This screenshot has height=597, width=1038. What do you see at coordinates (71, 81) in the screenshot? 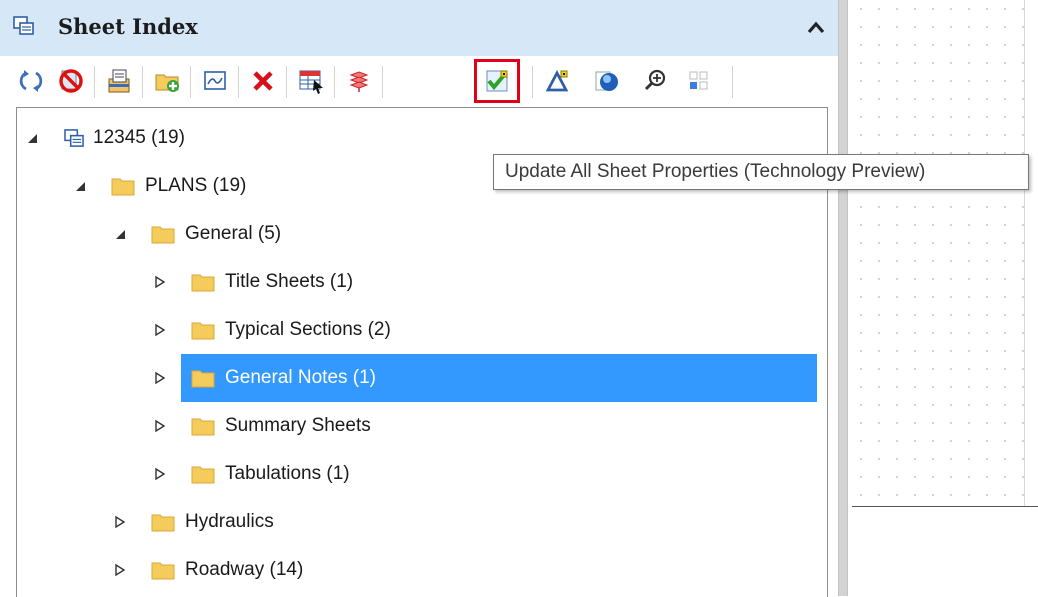
I see `no-entry-icon` at bounding box center [71, 81].